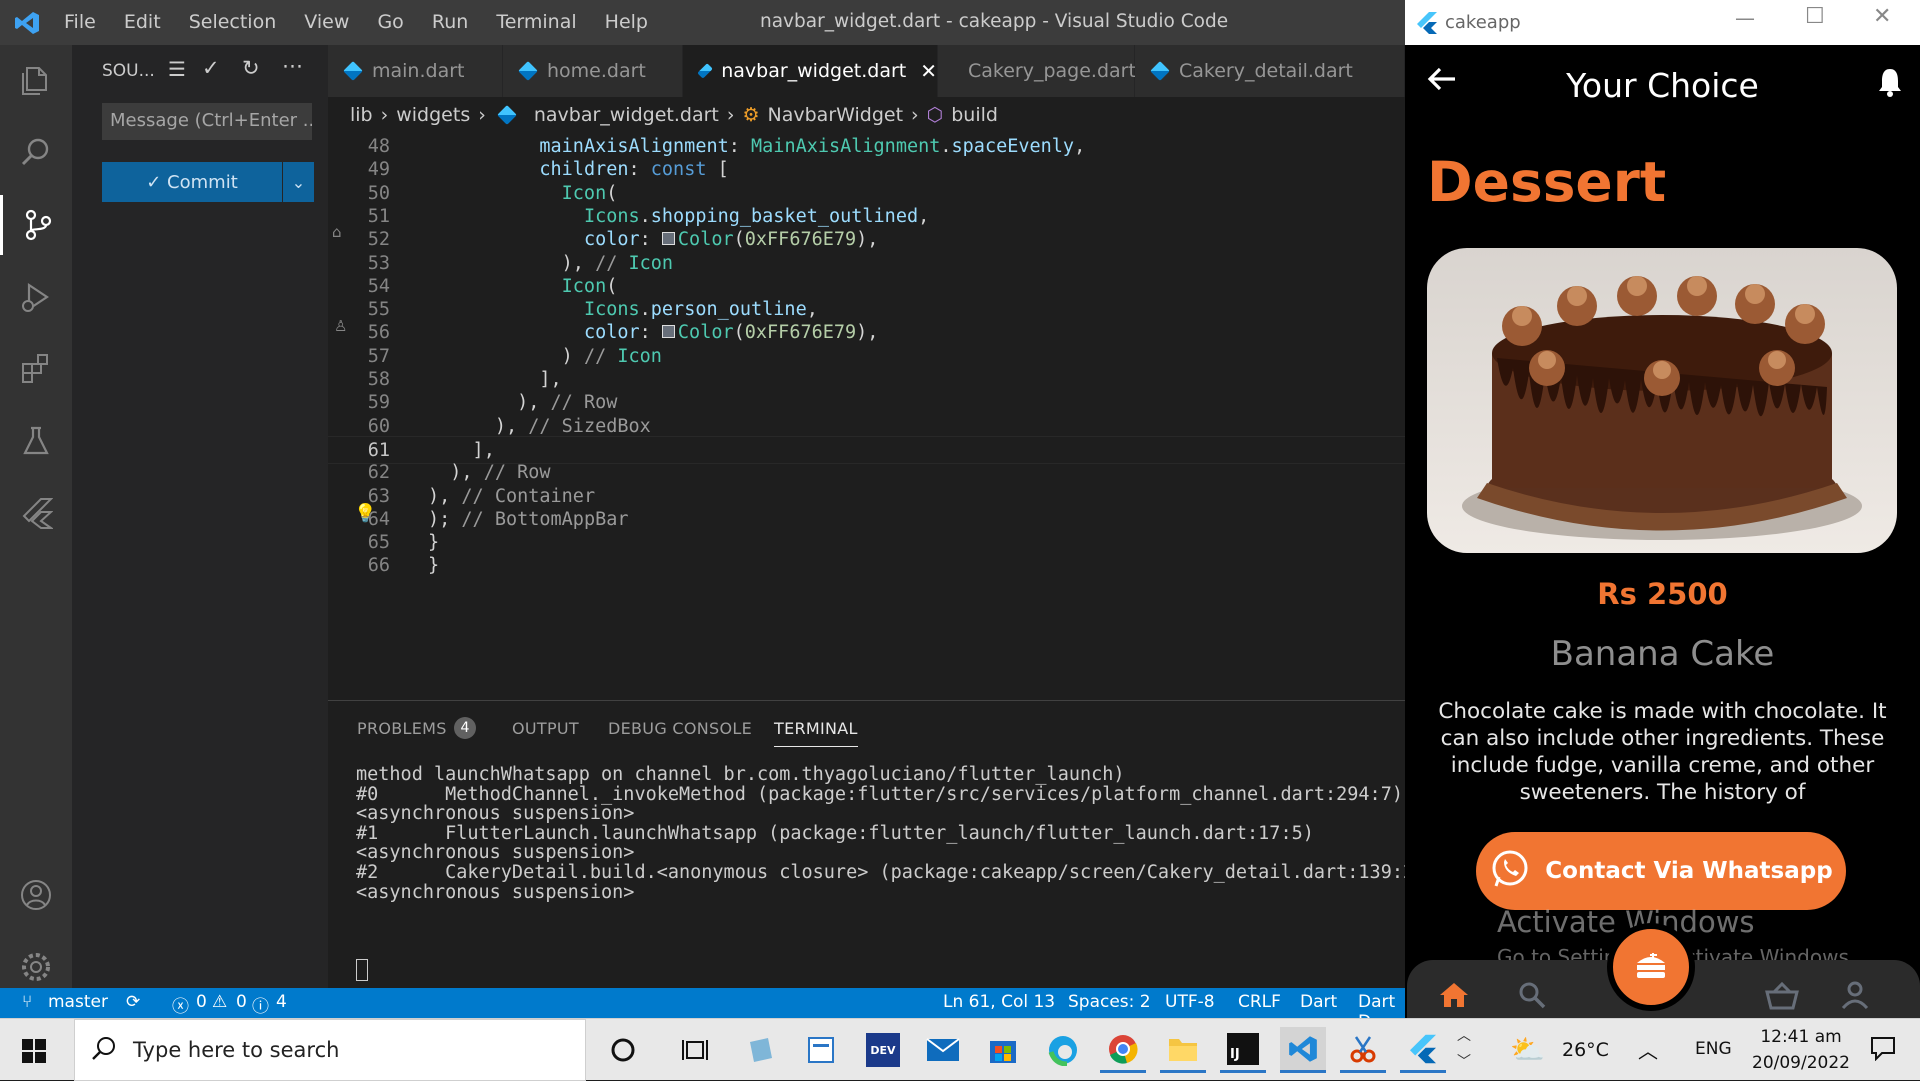 The image size is (1920, 1081). Describe the element at coordinates (761, 1050) in the screenshot. I see `notepad-app-icon` at that location.